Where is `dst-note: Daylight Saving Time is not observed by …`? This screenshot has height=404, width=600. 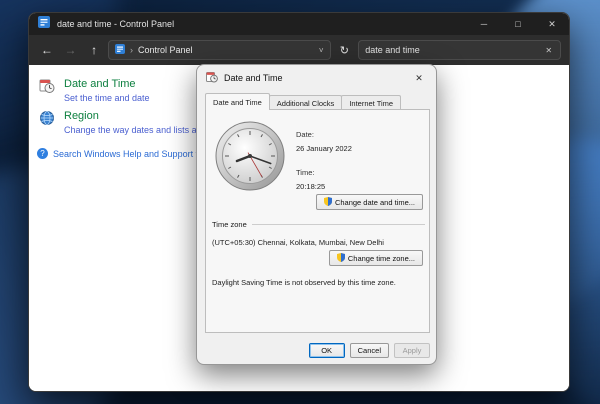
dst-note: Daylight Saving Time is not observed by … is located at coordinates (304, 282).